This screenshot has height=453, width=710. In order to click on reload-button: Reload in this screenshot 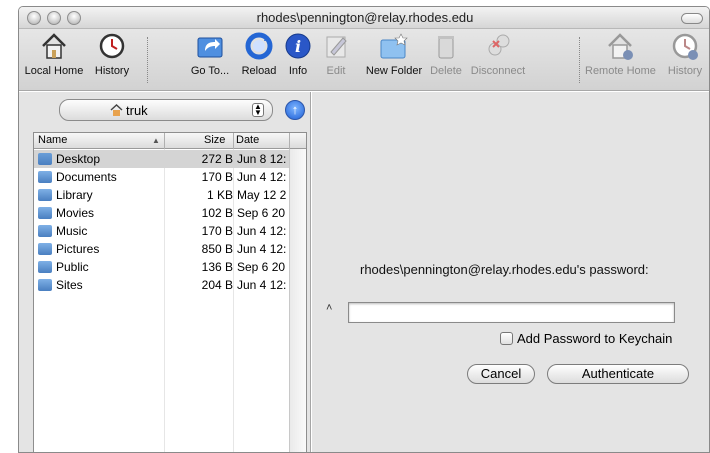, I will do `click(259, 54)`.